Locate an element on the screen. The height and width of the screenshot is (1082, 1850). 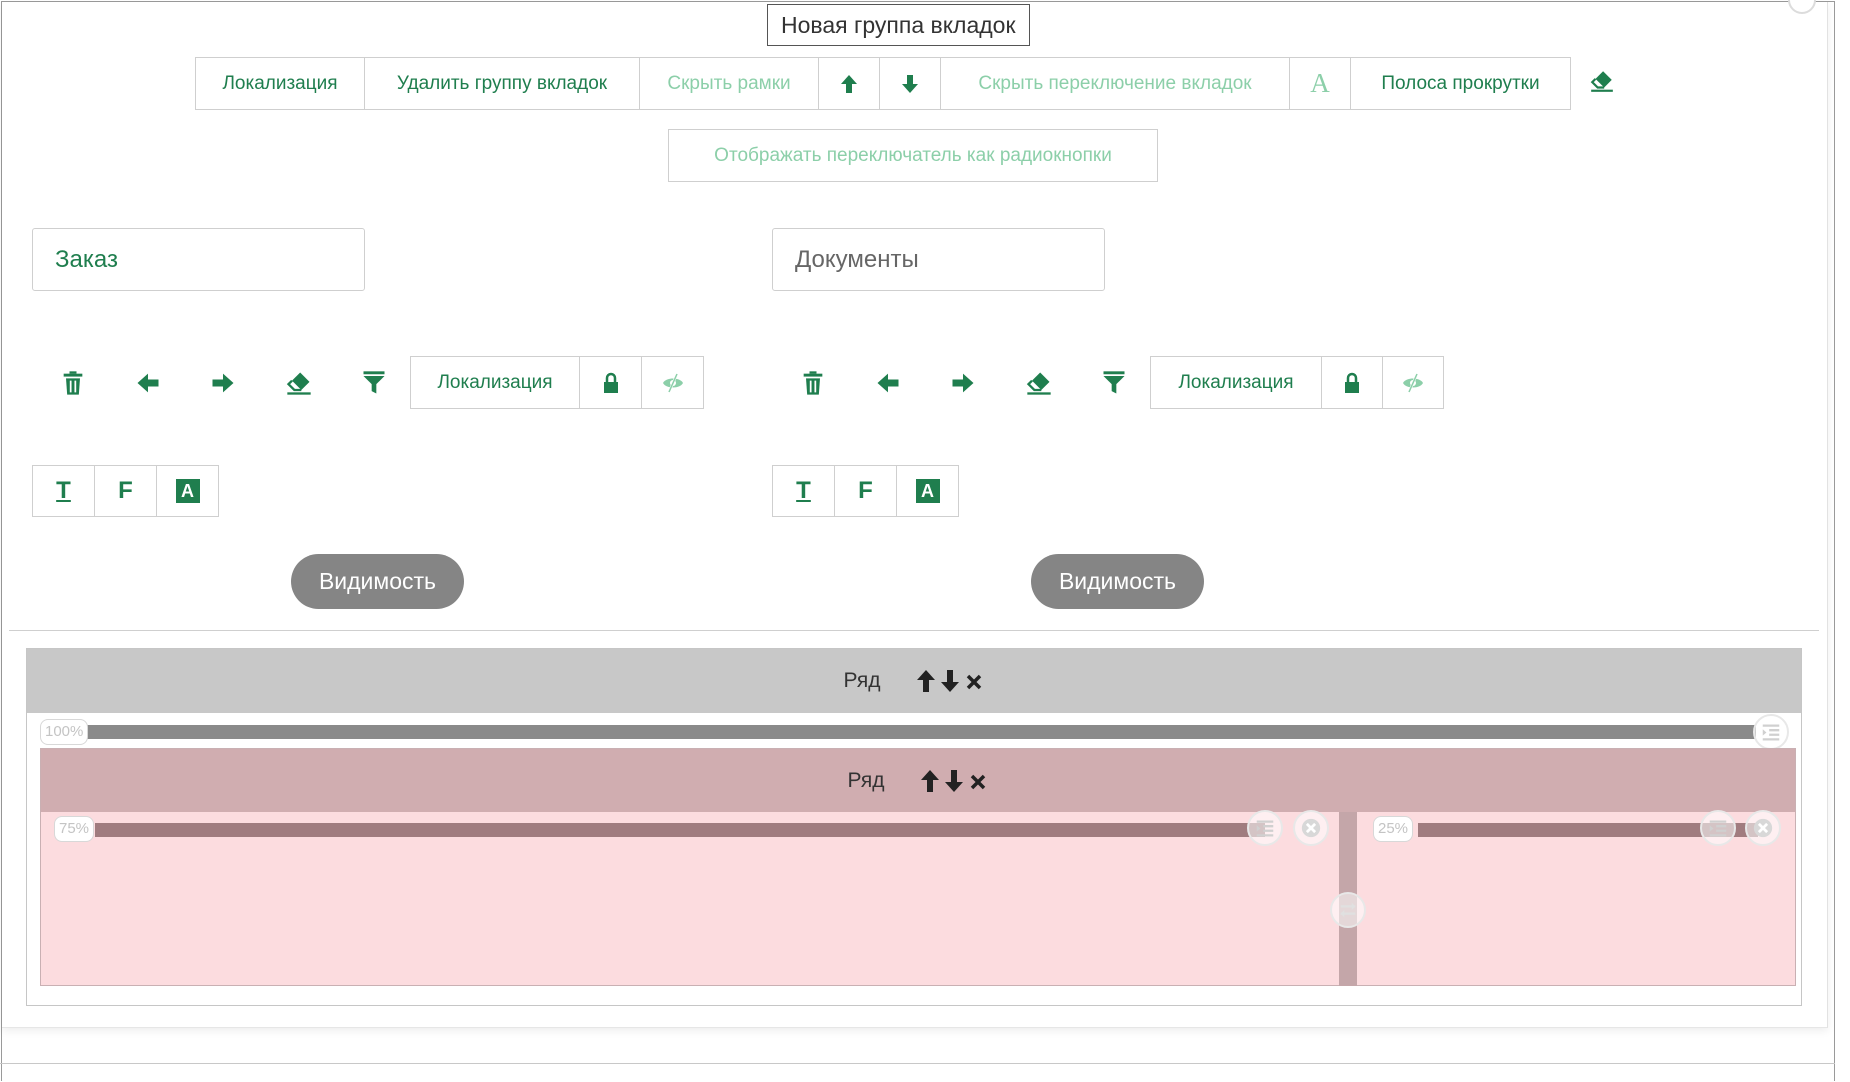
hide-tab-switch-button: Скрыть переключение вкладок is located at coordinates (1115, 83).